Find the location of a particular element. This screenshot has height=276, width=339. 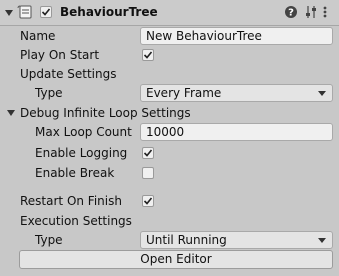

play-on-start-label: Play On Start is located at coordinates (60, 55).